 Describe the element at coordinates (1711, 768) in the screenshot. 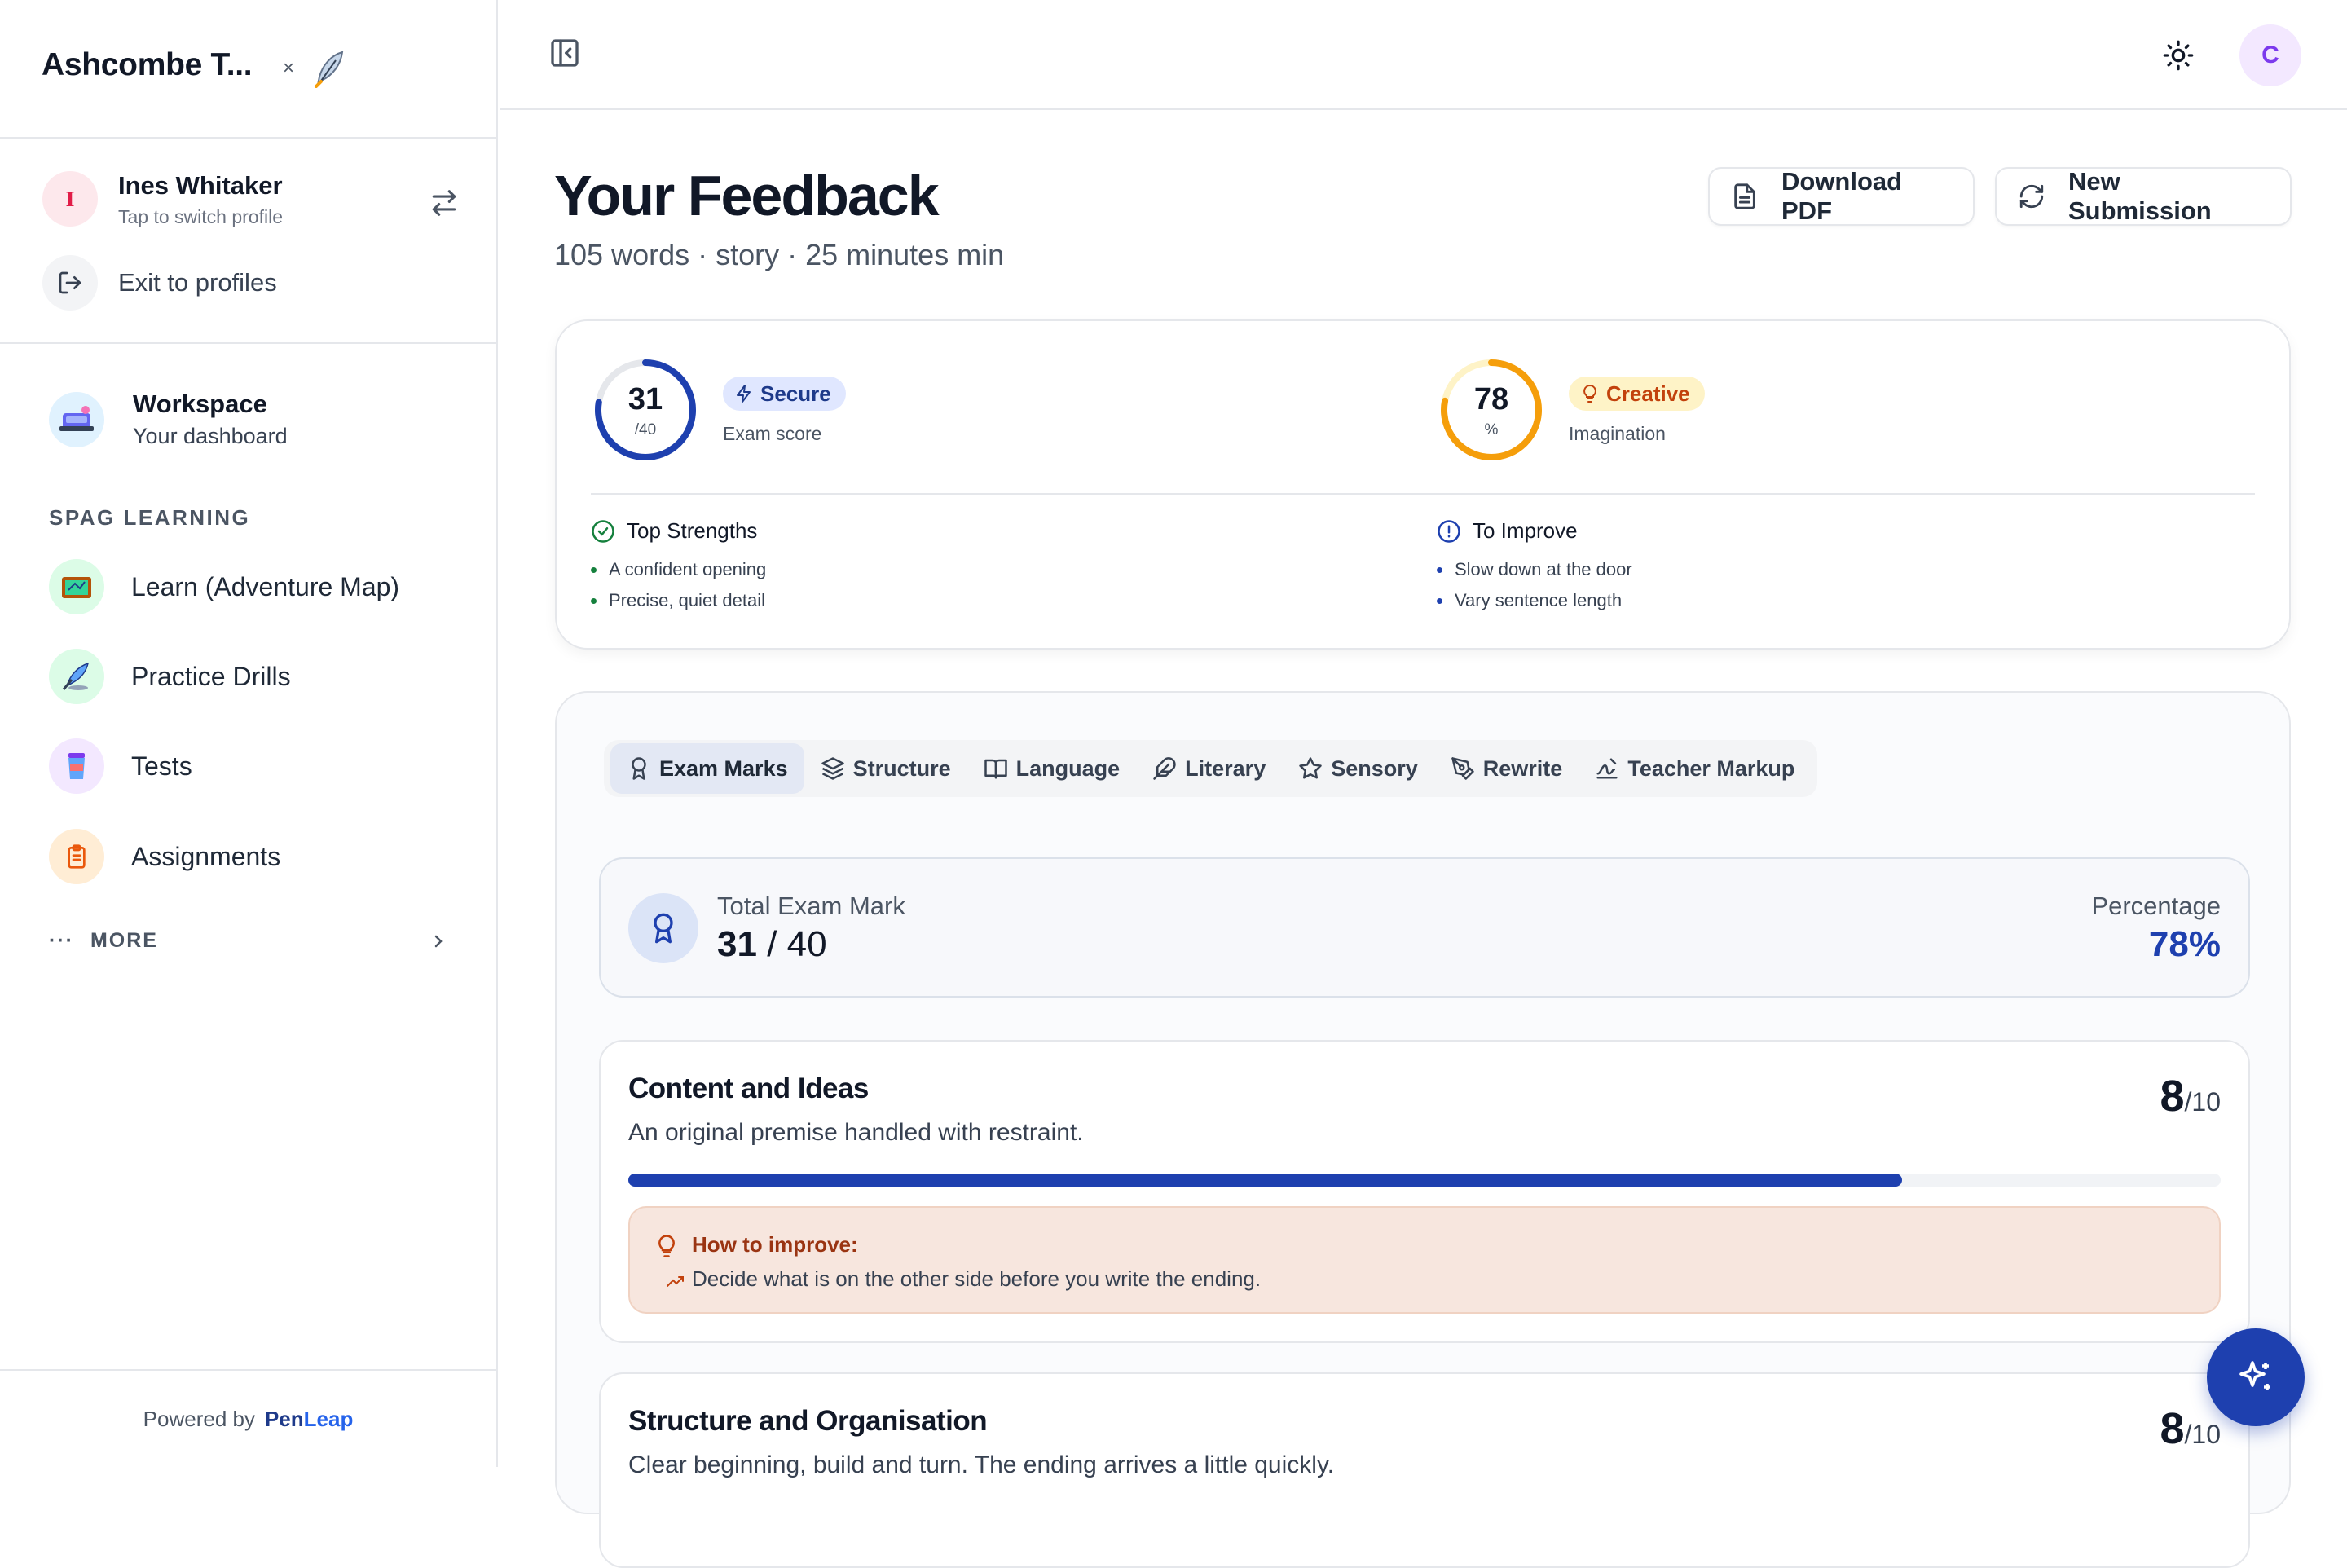

I see `tab-label: Teacher Markup` at that location.